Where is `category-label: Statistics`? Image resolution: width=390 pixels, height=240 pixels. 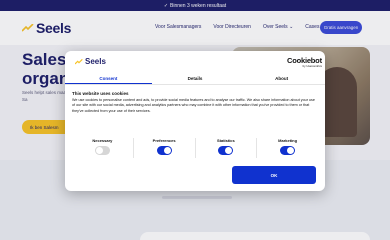
category-label: Statistics is located at coordinates (225, 140).